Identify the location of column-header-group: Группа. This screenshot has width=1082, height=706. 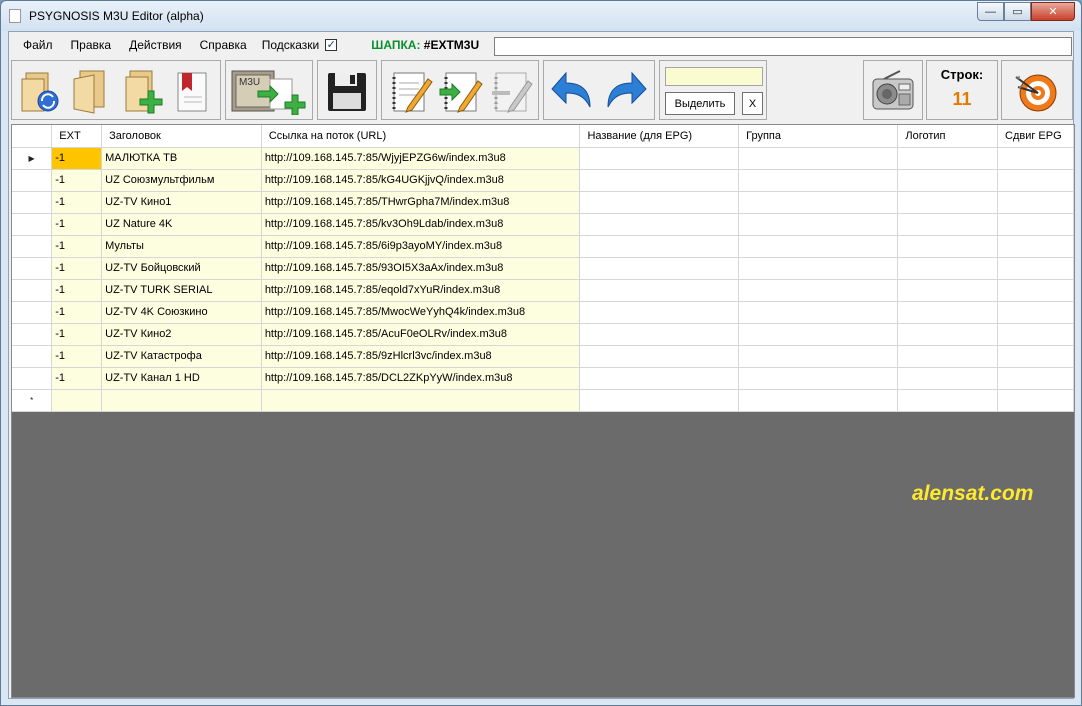
(818, 136).